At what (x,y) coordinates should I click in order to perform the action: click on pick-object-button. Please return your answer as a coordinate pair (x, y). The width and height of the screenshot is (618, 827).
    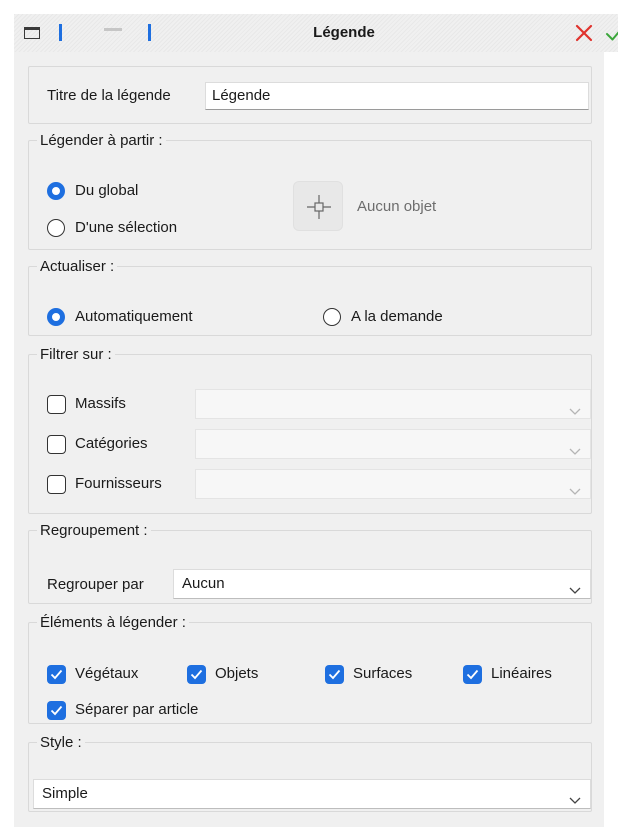
    Looking at the image, I should click on (318, 206).